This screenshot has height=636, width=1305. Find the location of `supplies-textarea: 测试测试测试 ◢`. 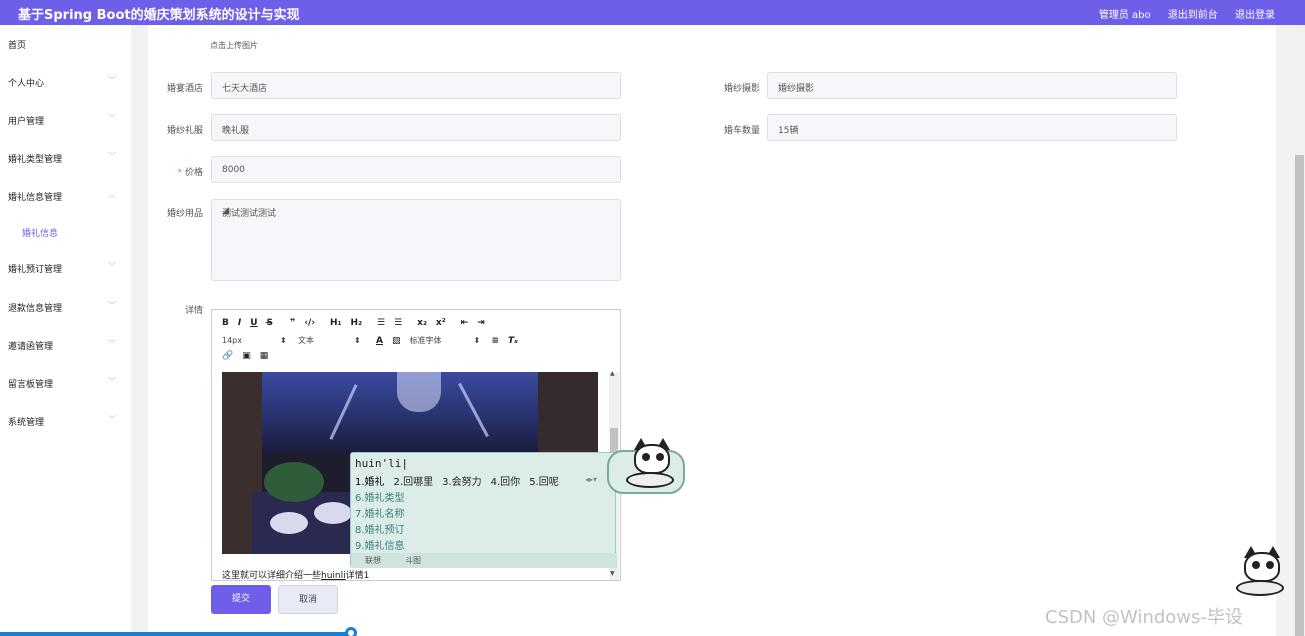

supplies-textarea: 测试测试测试 ◢ is located at coordinates (416, 240).